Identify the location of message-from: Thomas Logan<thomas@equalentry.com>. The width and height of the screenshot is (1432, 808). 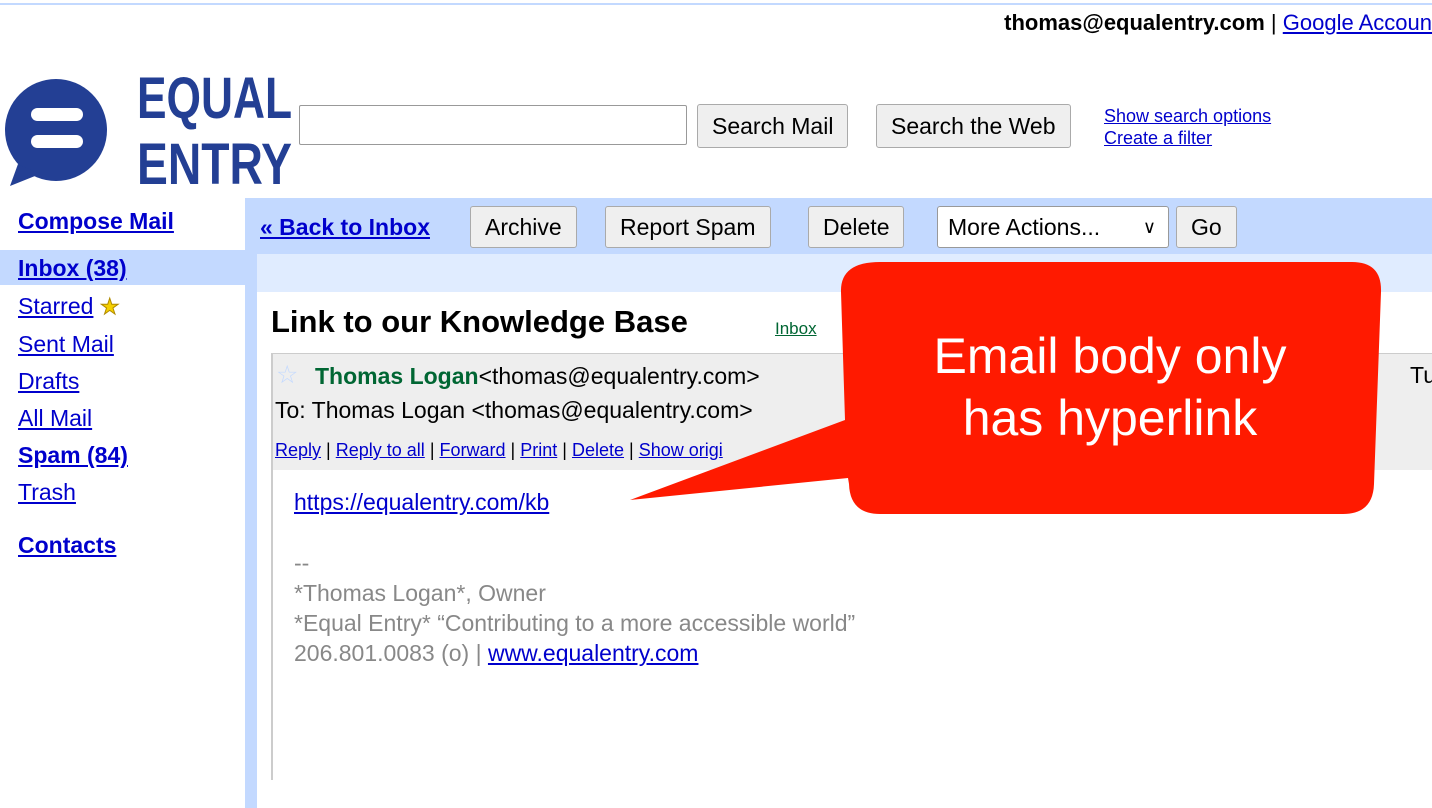
(537, 376).